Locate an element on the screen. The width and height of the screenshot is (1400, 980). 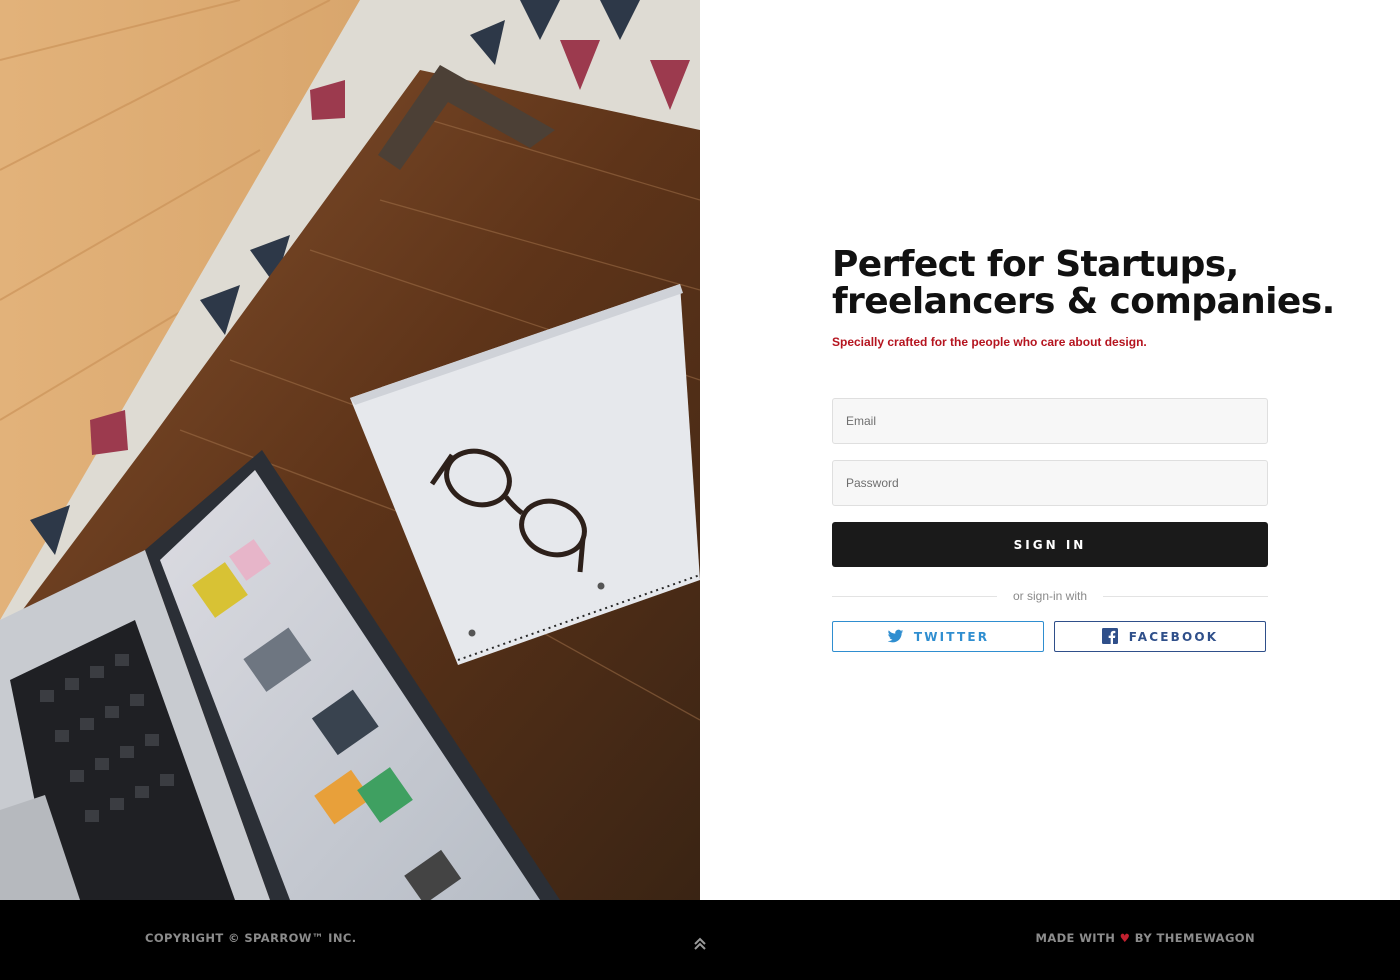
heart-icon: ♥ is located at coordinates (1125, 938).